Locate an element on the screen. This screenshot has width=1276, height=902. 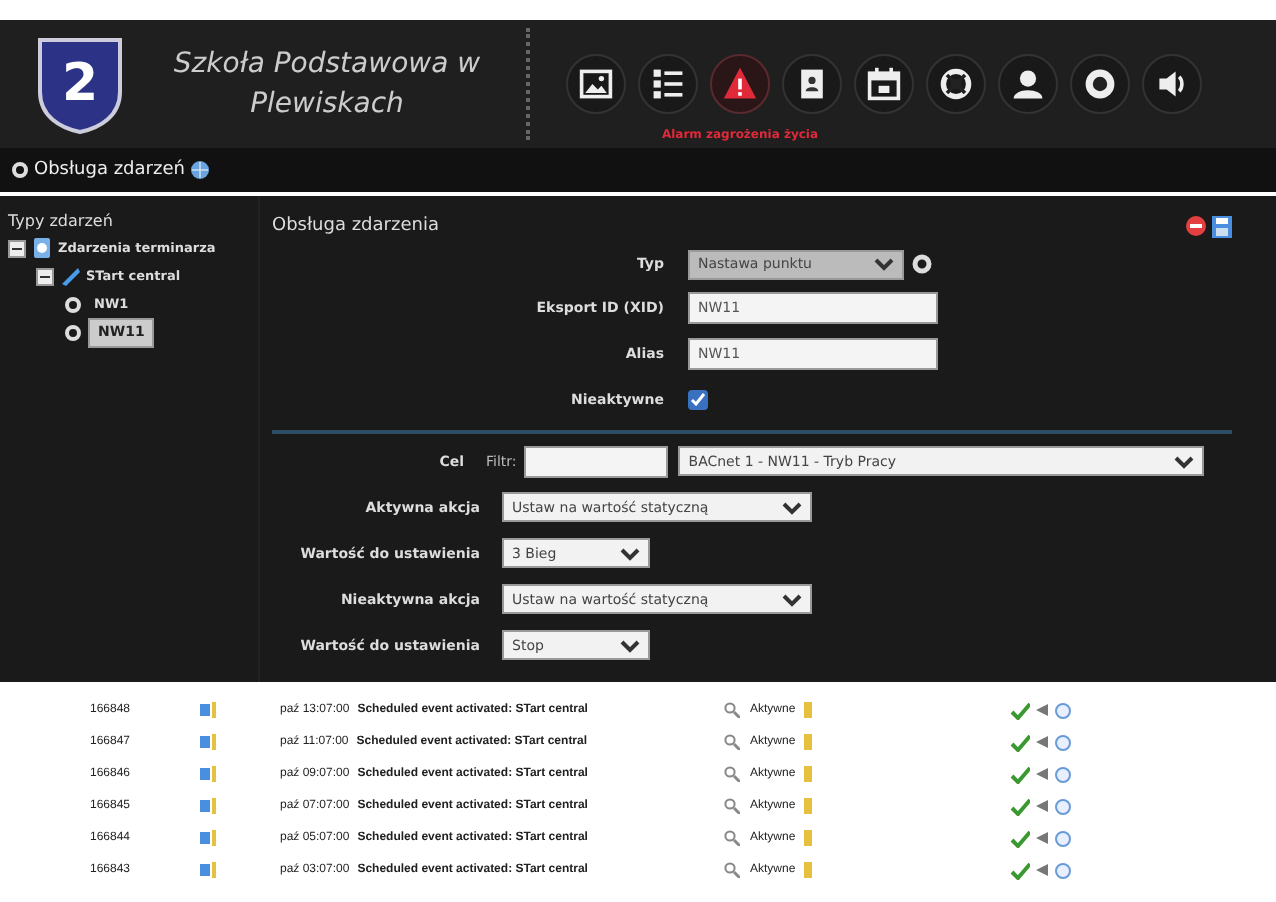
globe-icon is located at coordinates (200, 170).